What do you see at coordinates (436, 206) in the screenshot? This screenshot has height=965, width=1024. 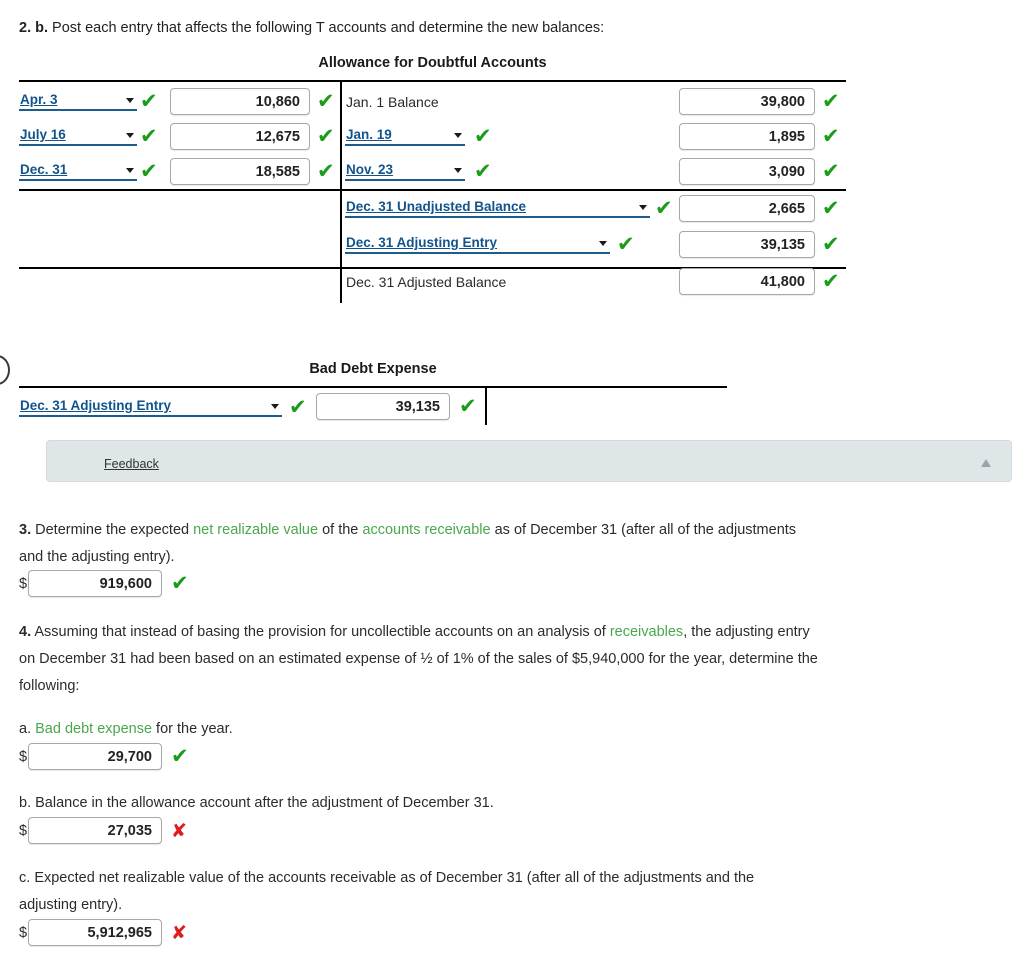 I see `select-value-label: Dec. 31 Unadjusted Balance` at bounding box center [436, 206].